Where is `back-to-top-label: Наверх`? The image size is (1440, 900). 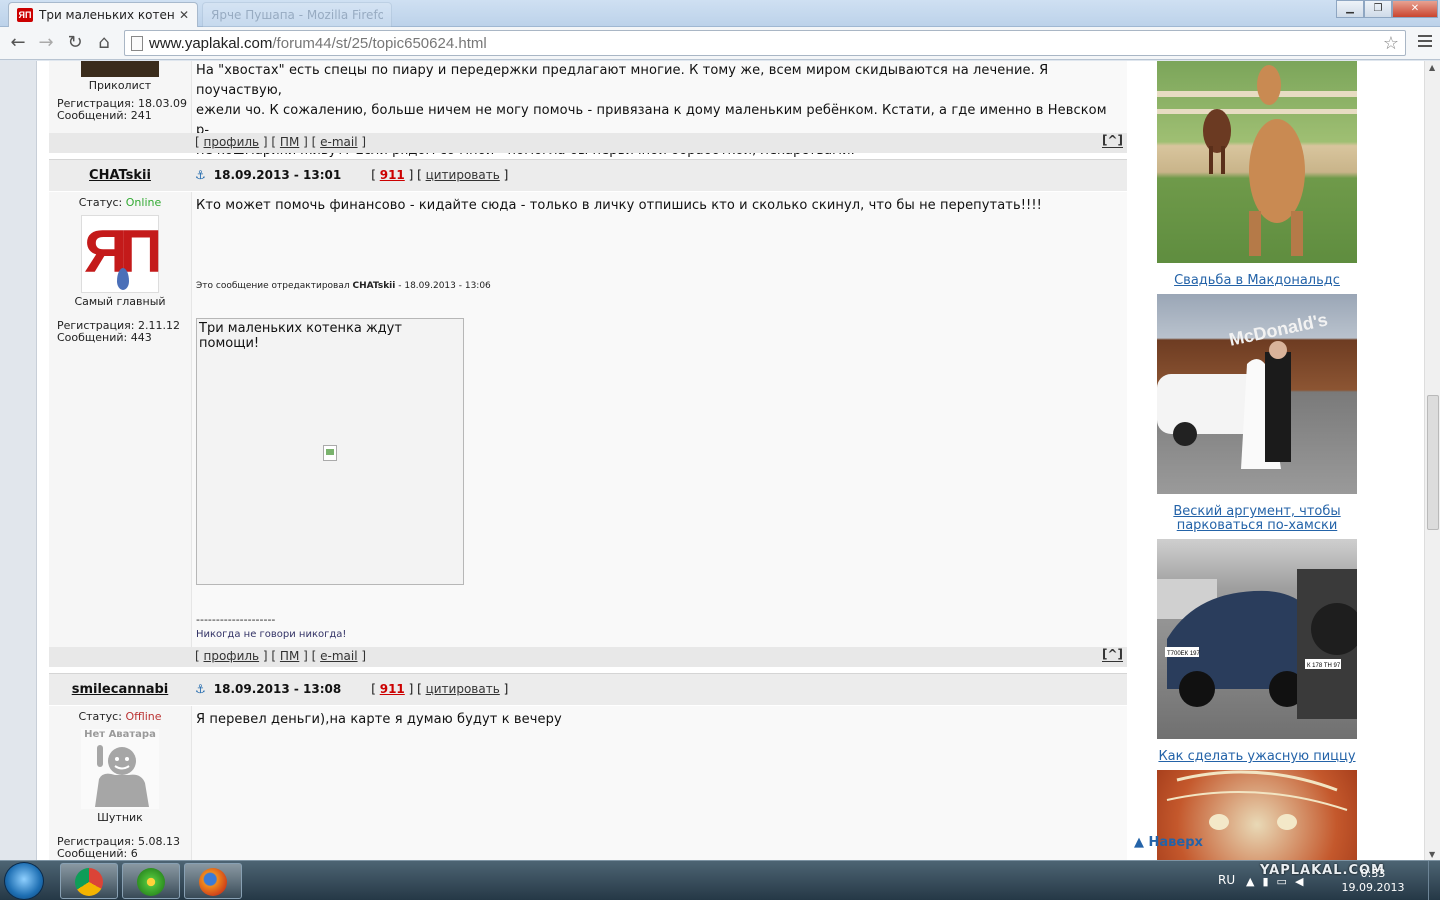 back-to-top-label: Наверх is located at coordinates (1175, 842).